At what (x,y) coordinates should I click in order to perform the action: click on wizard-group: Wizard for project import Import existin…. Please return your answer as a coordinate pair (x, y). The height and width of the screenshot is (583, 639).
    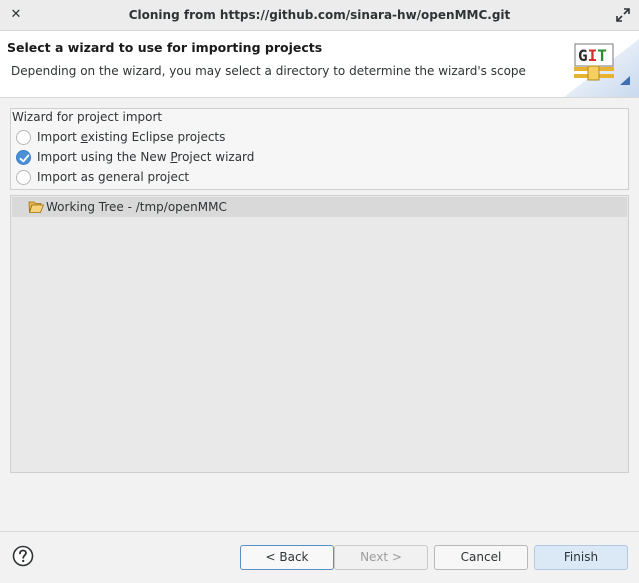
    Looking at the image, I should click on (319, 149).